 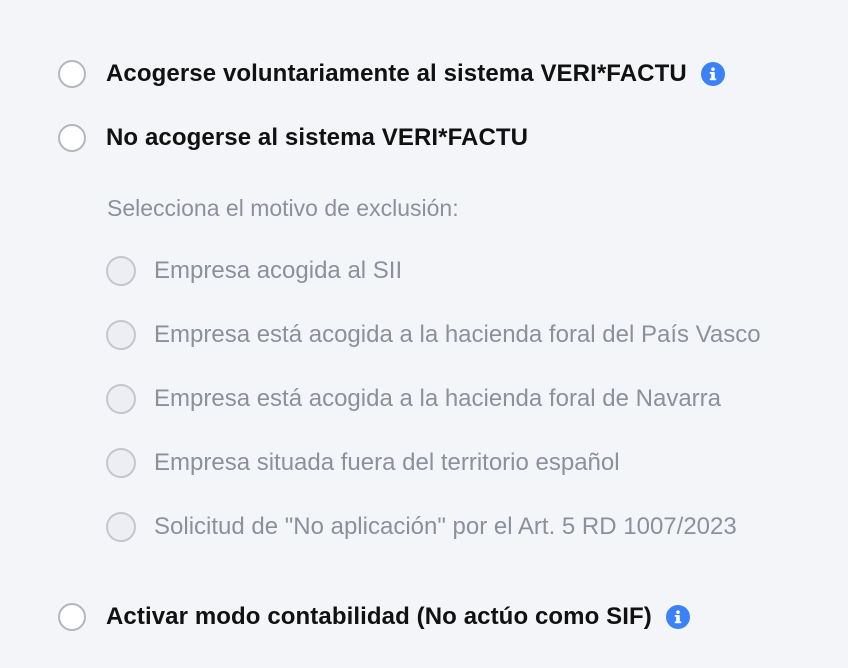 I want to click on exclusion-title: Selecciona el motivo de exclusión:, so click(x=283, y=208).